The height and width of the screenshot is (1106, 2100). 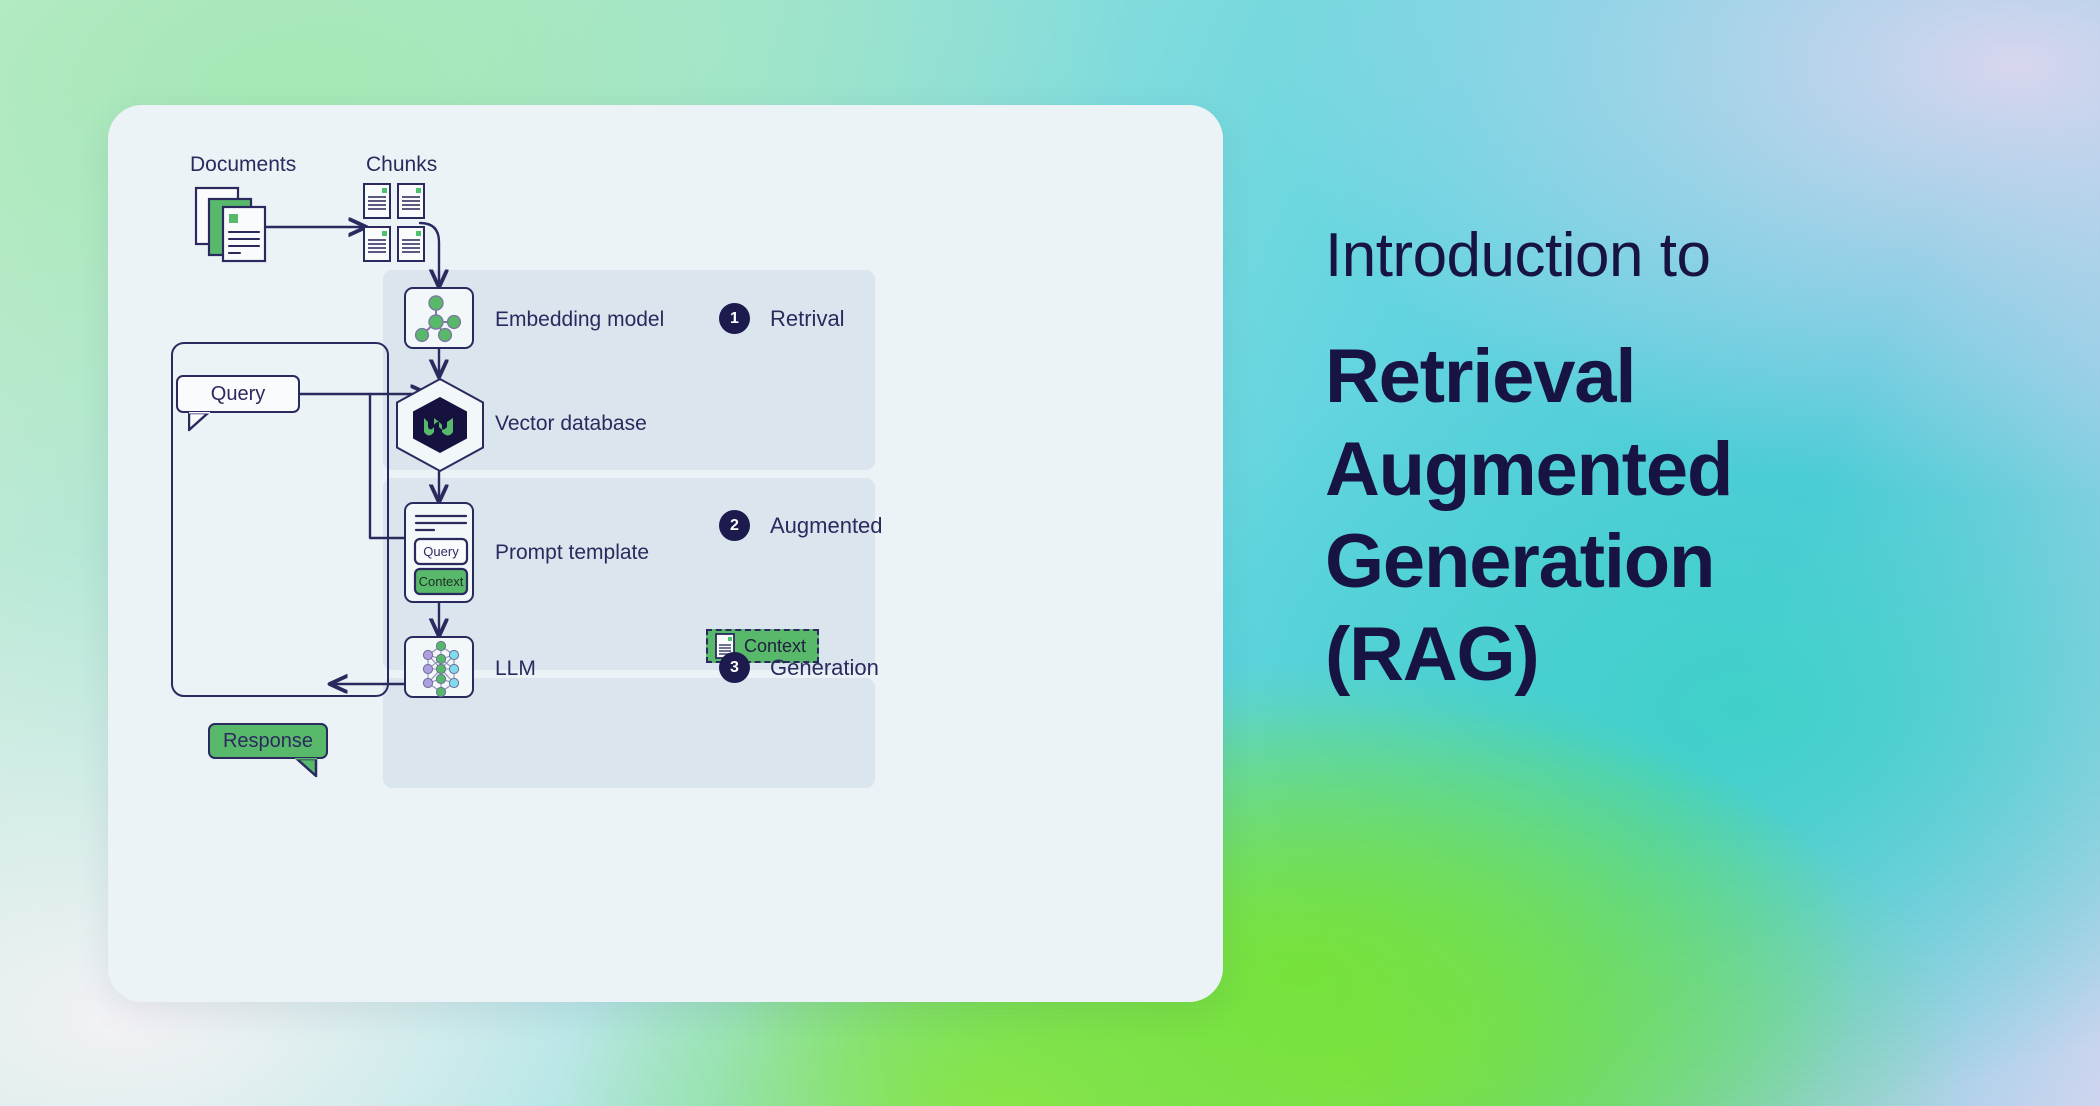 What do you see at coordinates (807, 318) in the screenshot?
I see `step-label-1: Retrival` at bounding box center [807, 318].